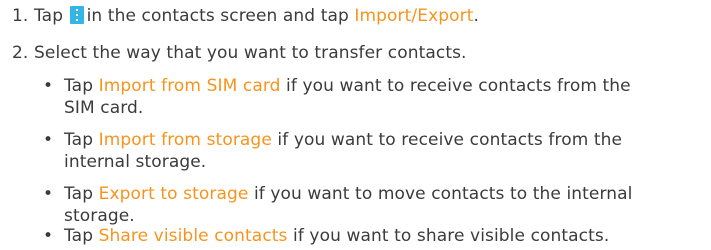  What do you see at coordinates (20, 53) in the screenshot?
I see `step-2-number: 2.` at bounding box center [20, 53].